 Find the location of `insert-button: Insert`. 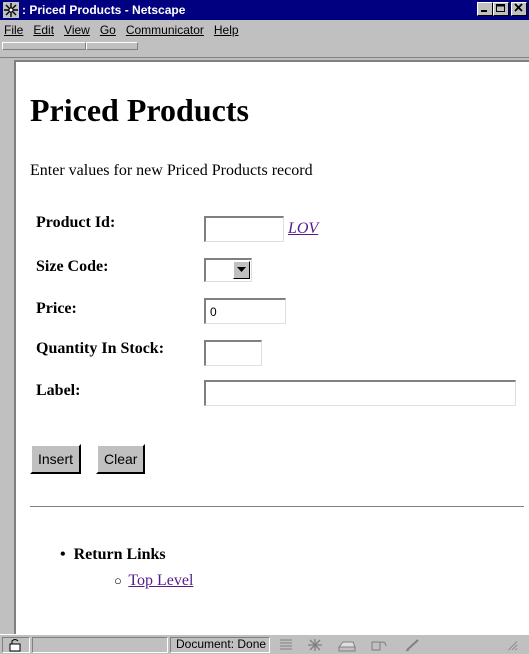

insert-button: Insert is located at coordinates (56, 459).